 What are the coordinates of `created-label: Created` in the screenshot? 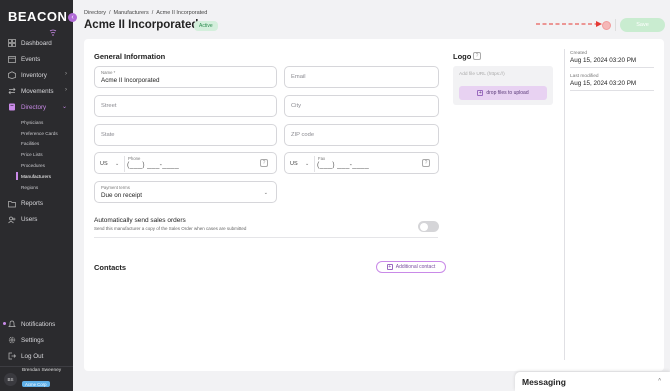 It's located at (579, 53).